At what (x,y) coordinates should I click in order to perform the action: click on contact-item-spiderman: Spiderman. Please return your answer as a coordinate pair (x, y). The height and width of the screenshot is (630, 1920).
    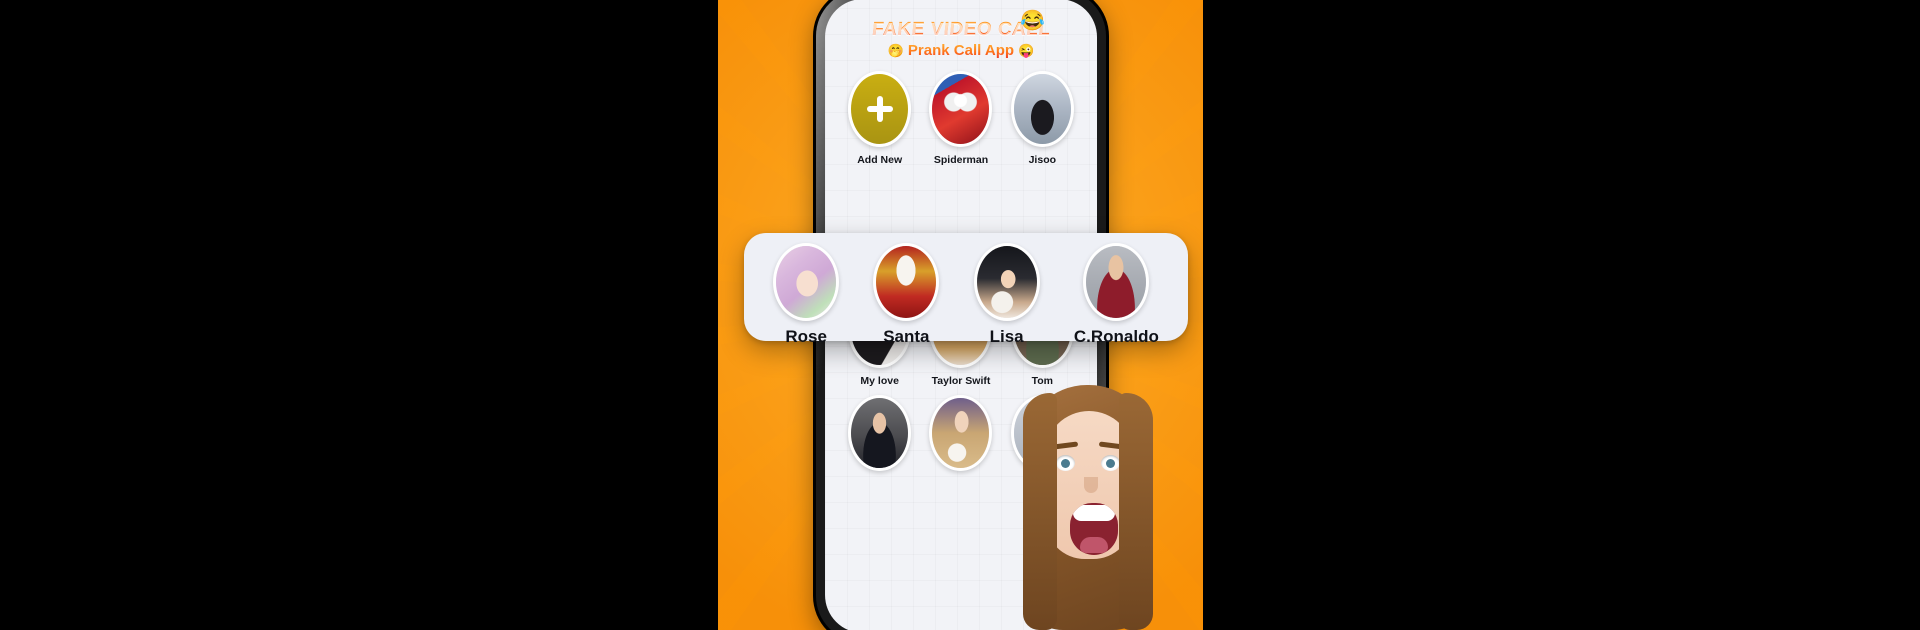
    Looking at the image, I should click on (960, 118).